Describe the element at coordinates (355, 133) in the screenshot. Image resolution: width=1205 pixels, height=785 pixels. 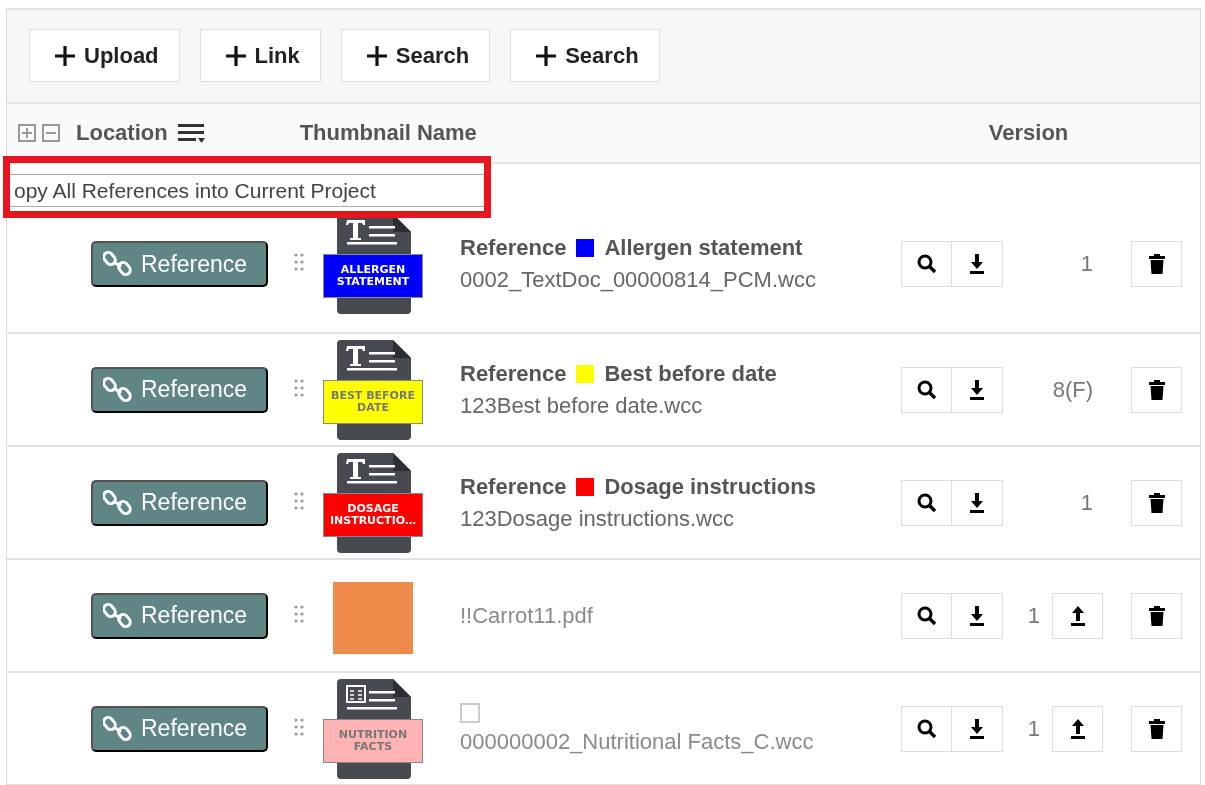
I see `column-header: Thumbnail` at that location.